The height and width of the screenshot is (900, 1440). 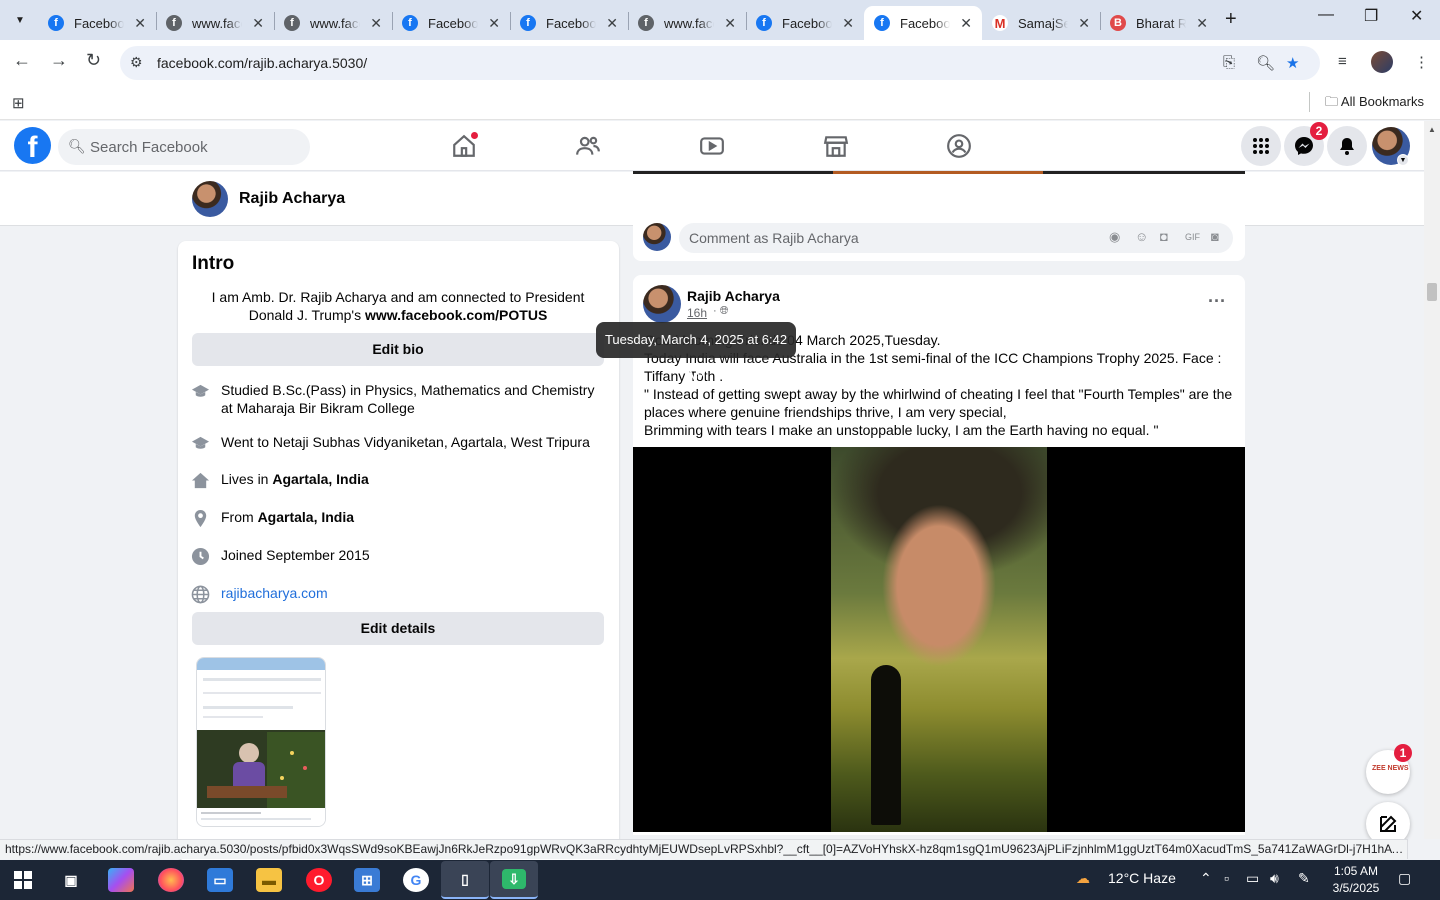 What do you see at coordinates (1374, 104) in the screenshot?
I see `all-bookmarks-button: 🗀 All Bookmarks` at bounding box center [1374, 104].